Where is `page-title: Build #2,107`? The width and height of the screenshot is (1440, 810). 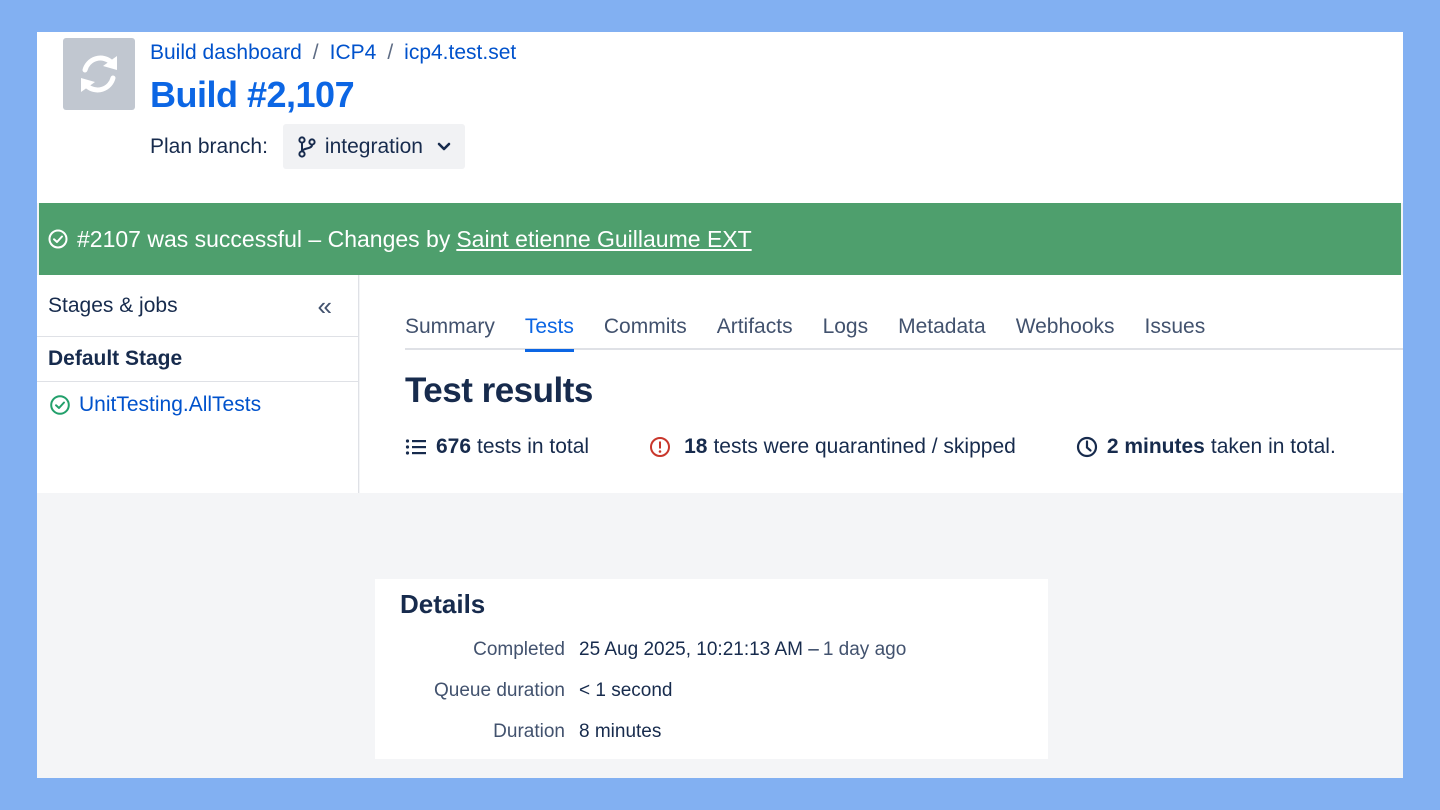
page-title: Build #2,107 is located at coordinates (252, 94).